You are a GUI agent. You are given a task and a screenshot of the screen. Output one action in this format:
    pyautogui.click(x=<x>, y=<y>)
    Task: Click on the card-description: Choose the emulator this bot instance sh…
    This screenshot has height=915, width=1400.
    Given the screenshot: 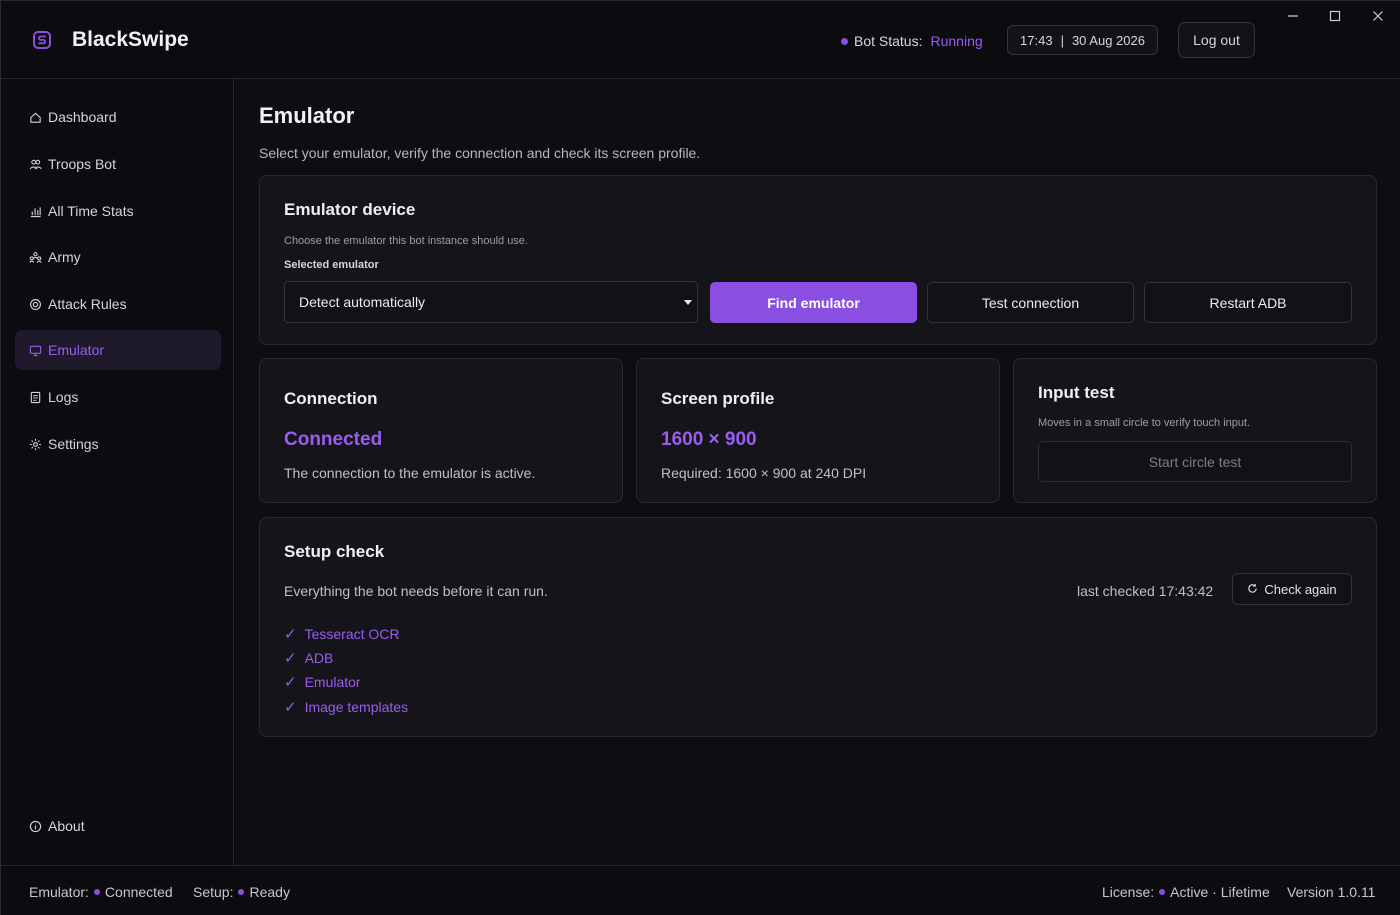 What is the action you would take?
    pyautogui.click(x=406, y=241)
    